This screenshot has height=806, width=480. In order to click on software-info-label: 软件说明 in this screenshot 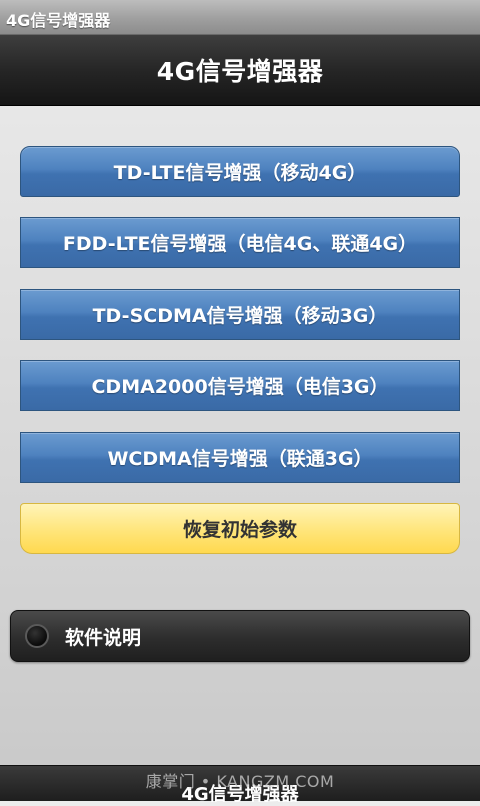, I will do `click(103, 637)`.